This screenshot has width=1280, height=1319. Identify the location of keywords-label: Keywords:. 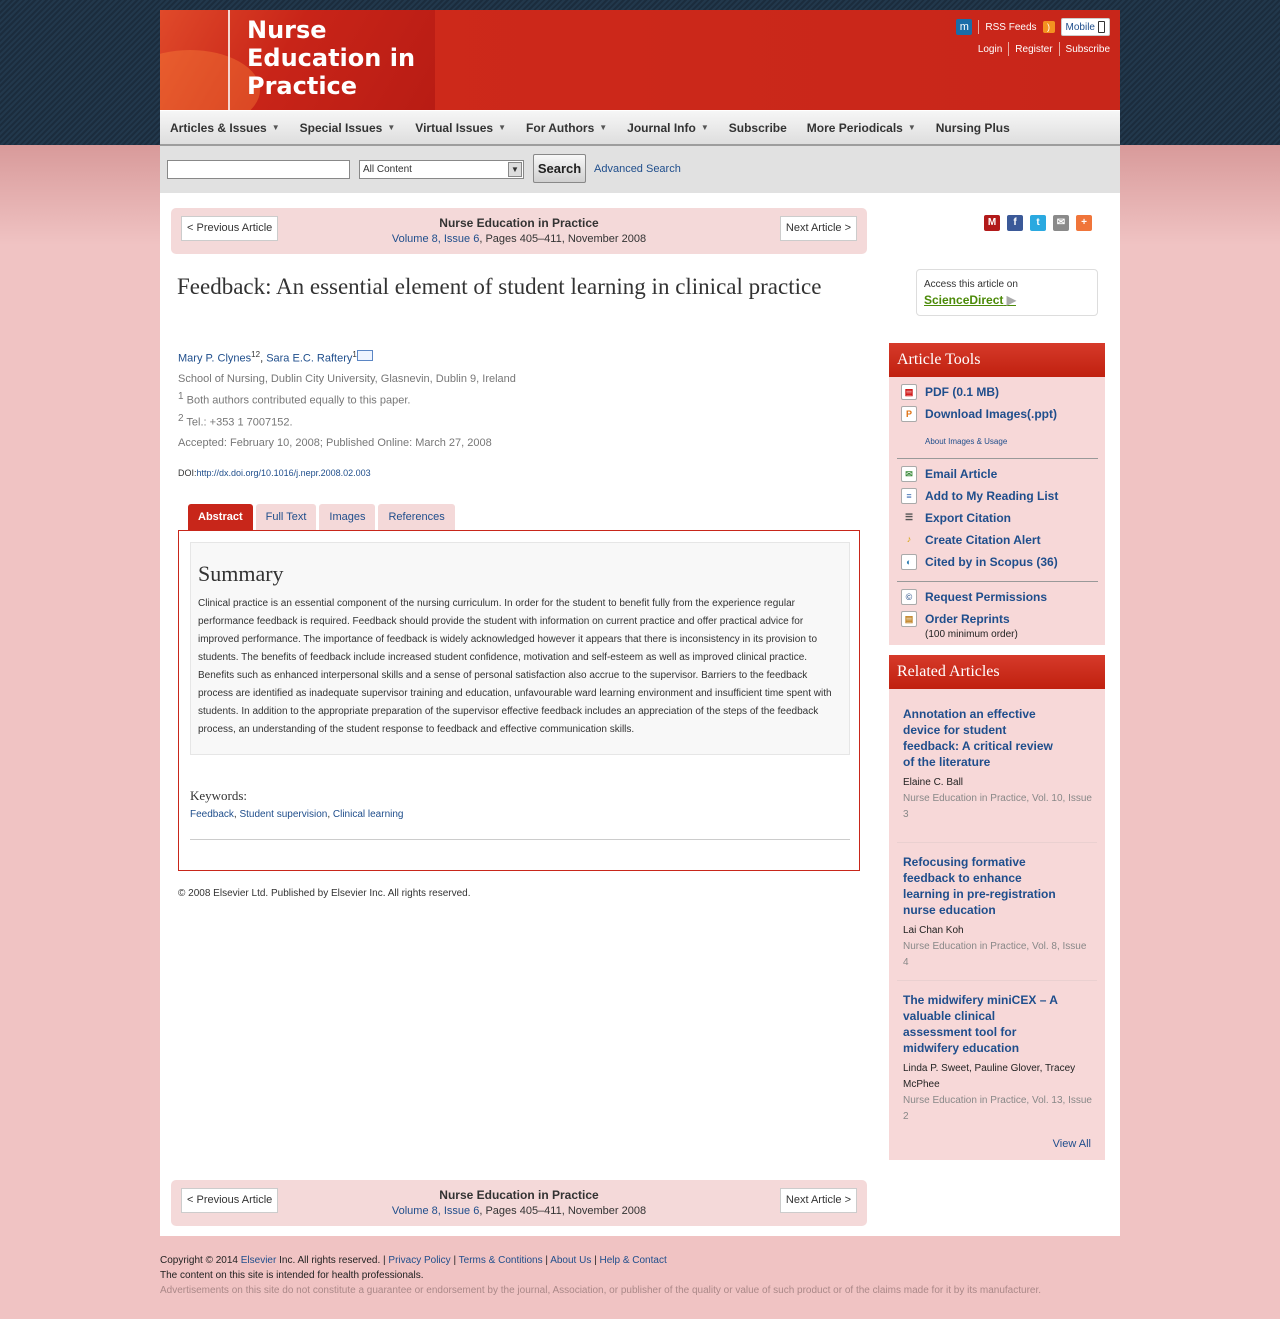
(219, 795).